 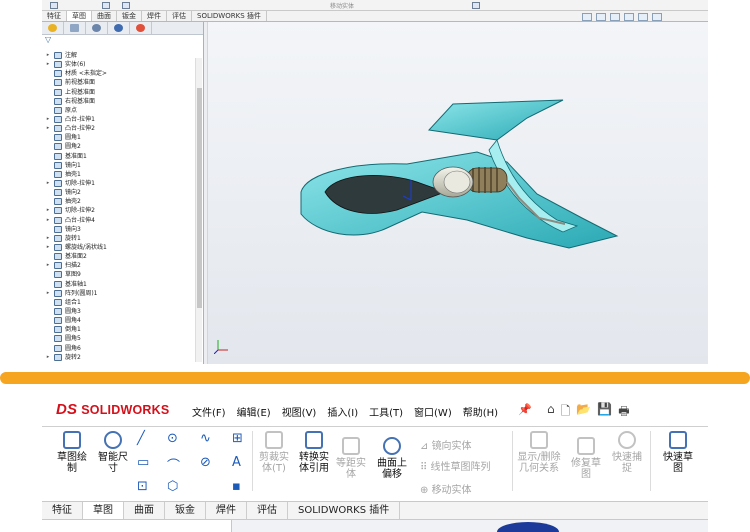 I want to click on tab-1: 草图, so click(x=103, y=510).